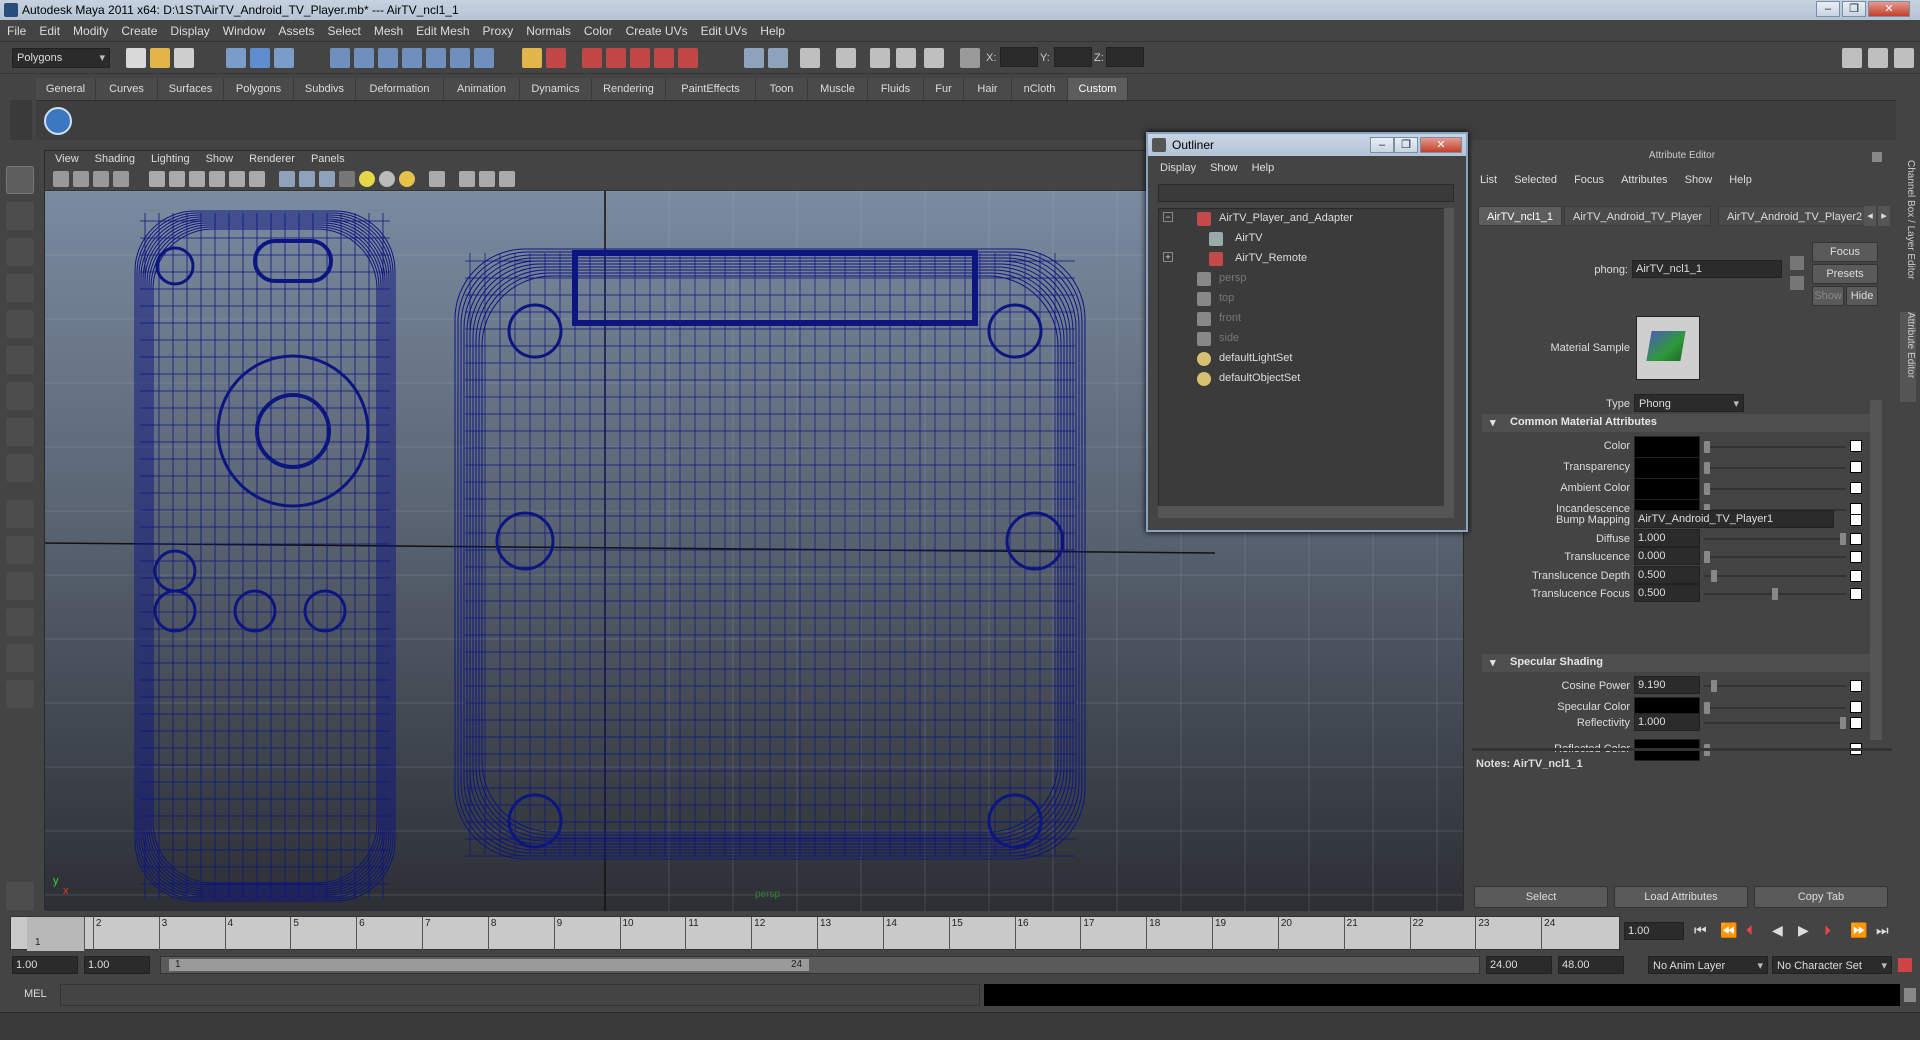 This screenshot has width=1920, height=1040. Describe the element at coordinates (1828, 9) in the screenshot. I see `minimize-button: –` at that location.